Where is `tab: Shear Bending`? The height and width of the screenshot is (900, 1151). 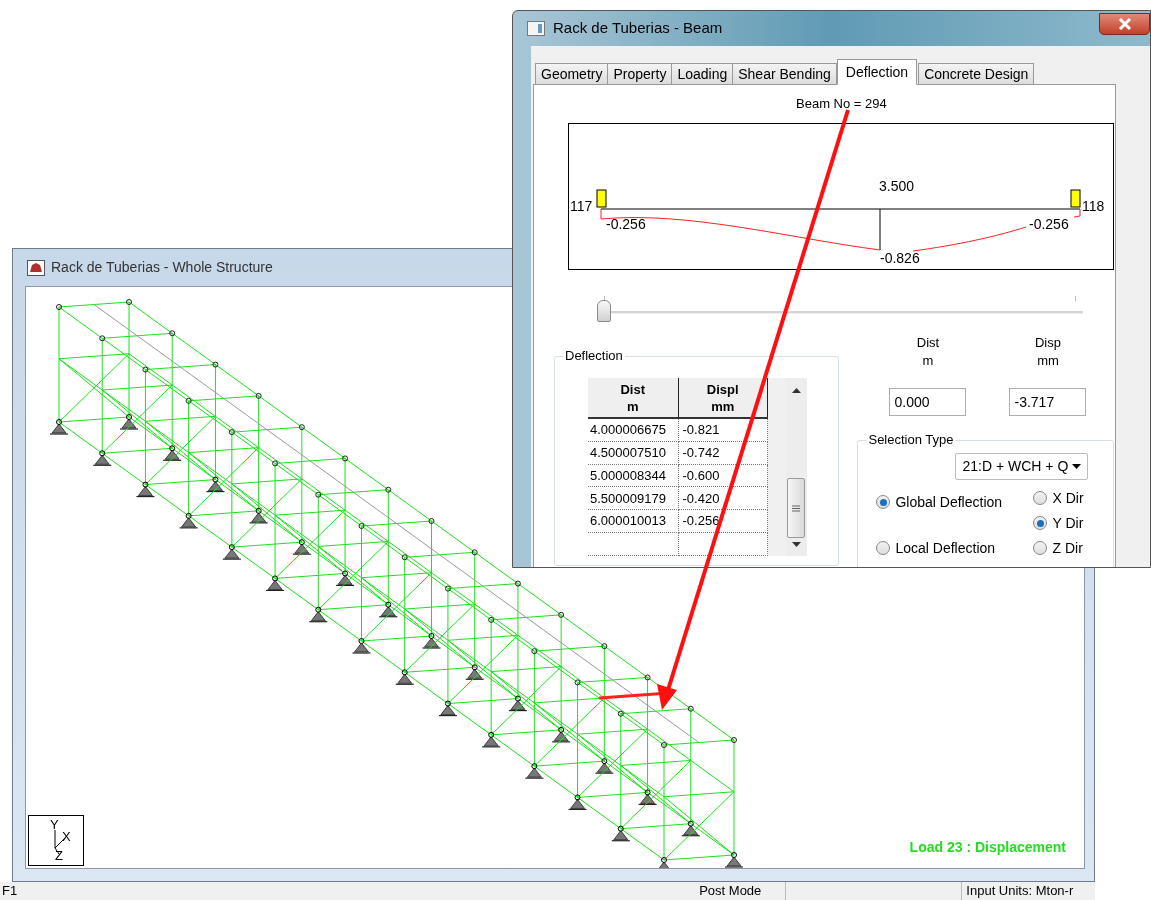 tab: Shear Bending is located at coordinates (784, 74).